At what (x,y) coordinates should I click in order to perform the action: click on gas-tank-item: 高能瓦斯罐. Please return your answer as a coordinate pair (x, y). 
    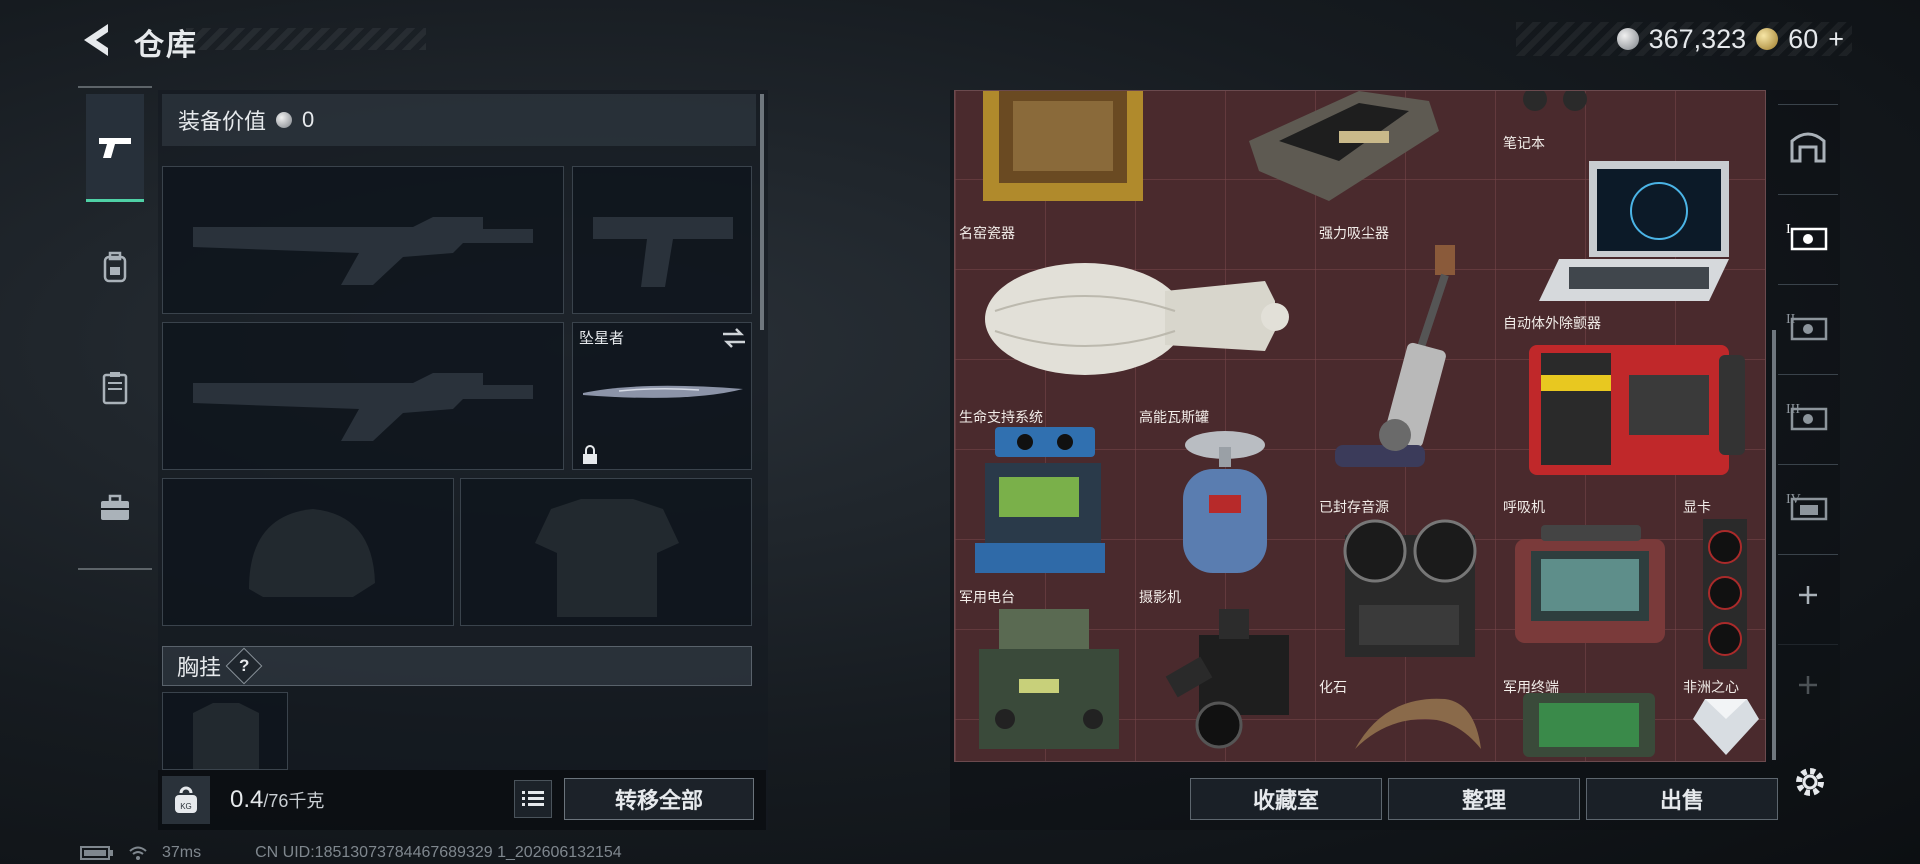
    Looking at the image, I should click on (1225, 495).